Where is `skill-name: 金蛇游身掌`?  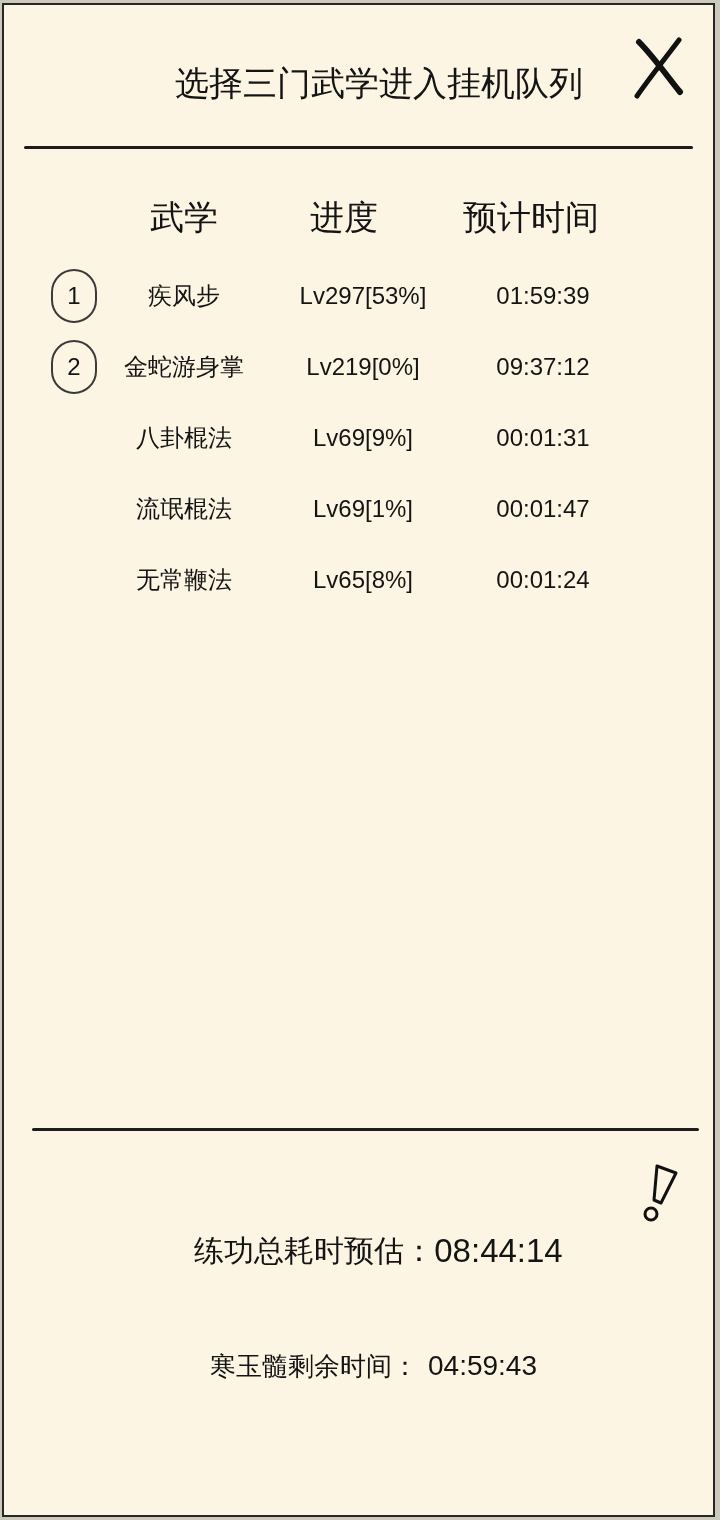 skill-name: 金蛇游身掌 is located at coordinates (184, 366).